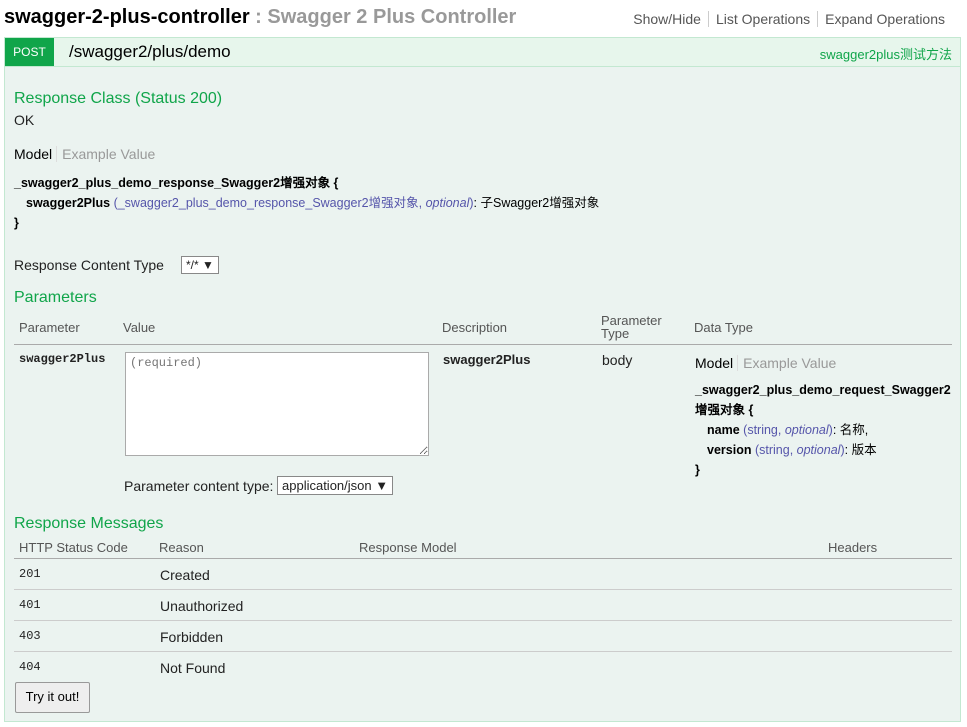  What do you see at coordinates (850, 430) in the screenshot?
I see `param-field-desc-1: : 名称,` at bounding box center [850, 430].